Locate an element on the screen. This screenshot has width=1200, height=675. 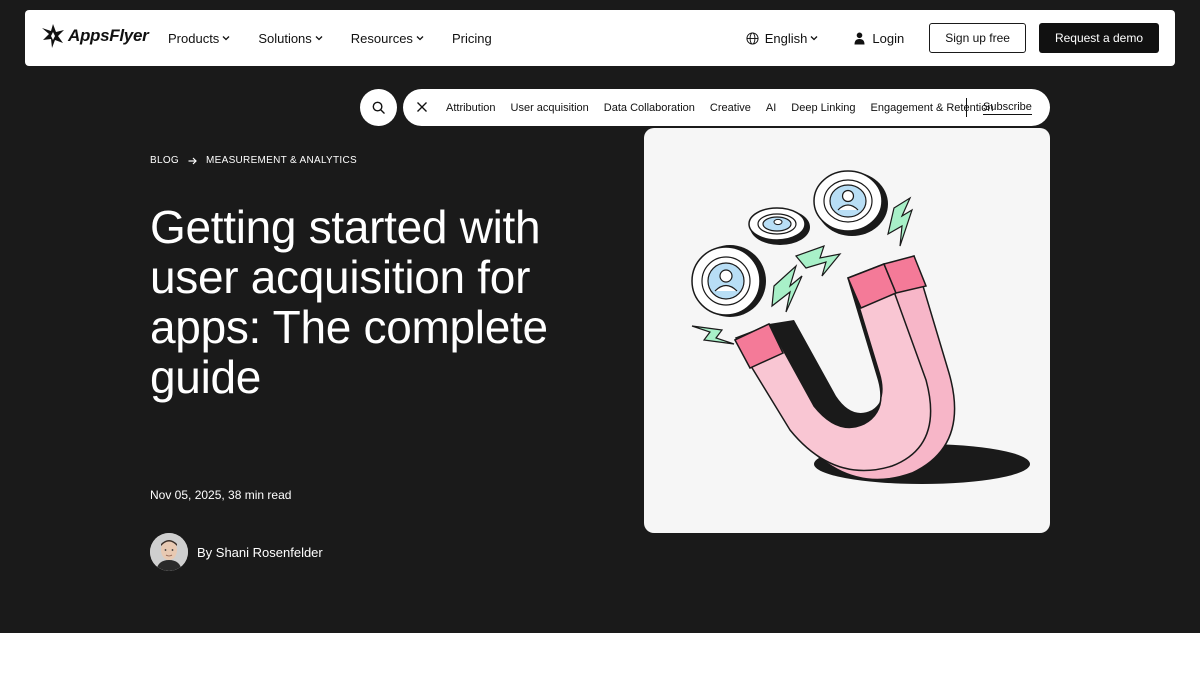
magnet-attracting-users-illustration is located at coordinates (860, 327).